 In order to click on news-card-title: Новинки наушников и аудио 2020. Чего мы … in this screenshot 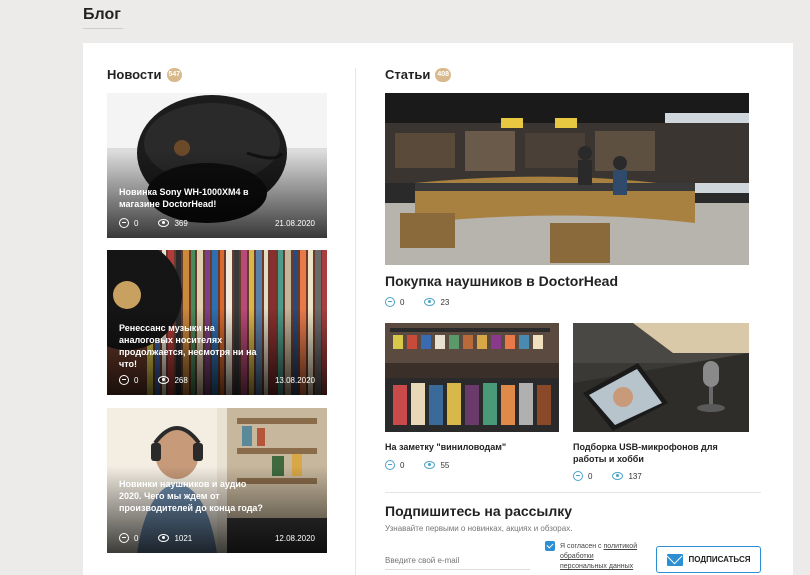, I will do `click(193, 496)`.